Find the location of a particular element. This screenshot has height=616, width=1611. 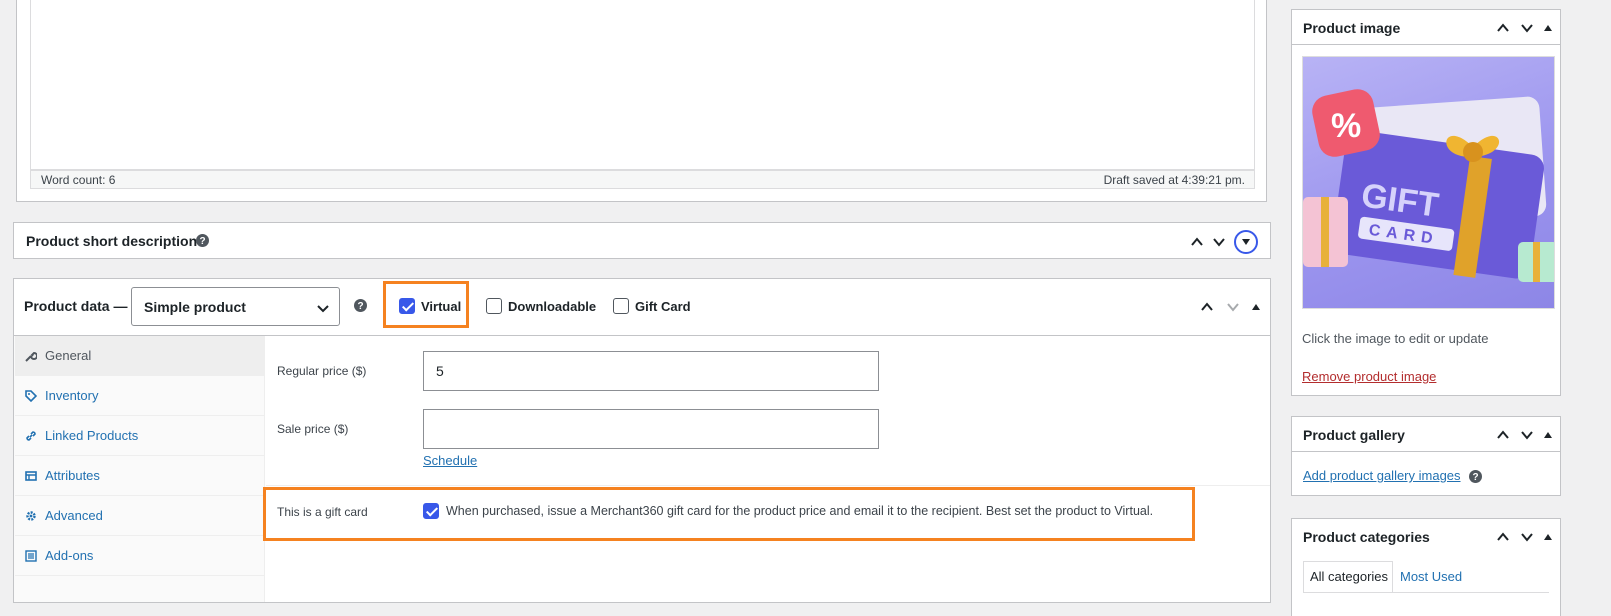

product-categories-header: Product categories is located at coordinates (1426, 536).